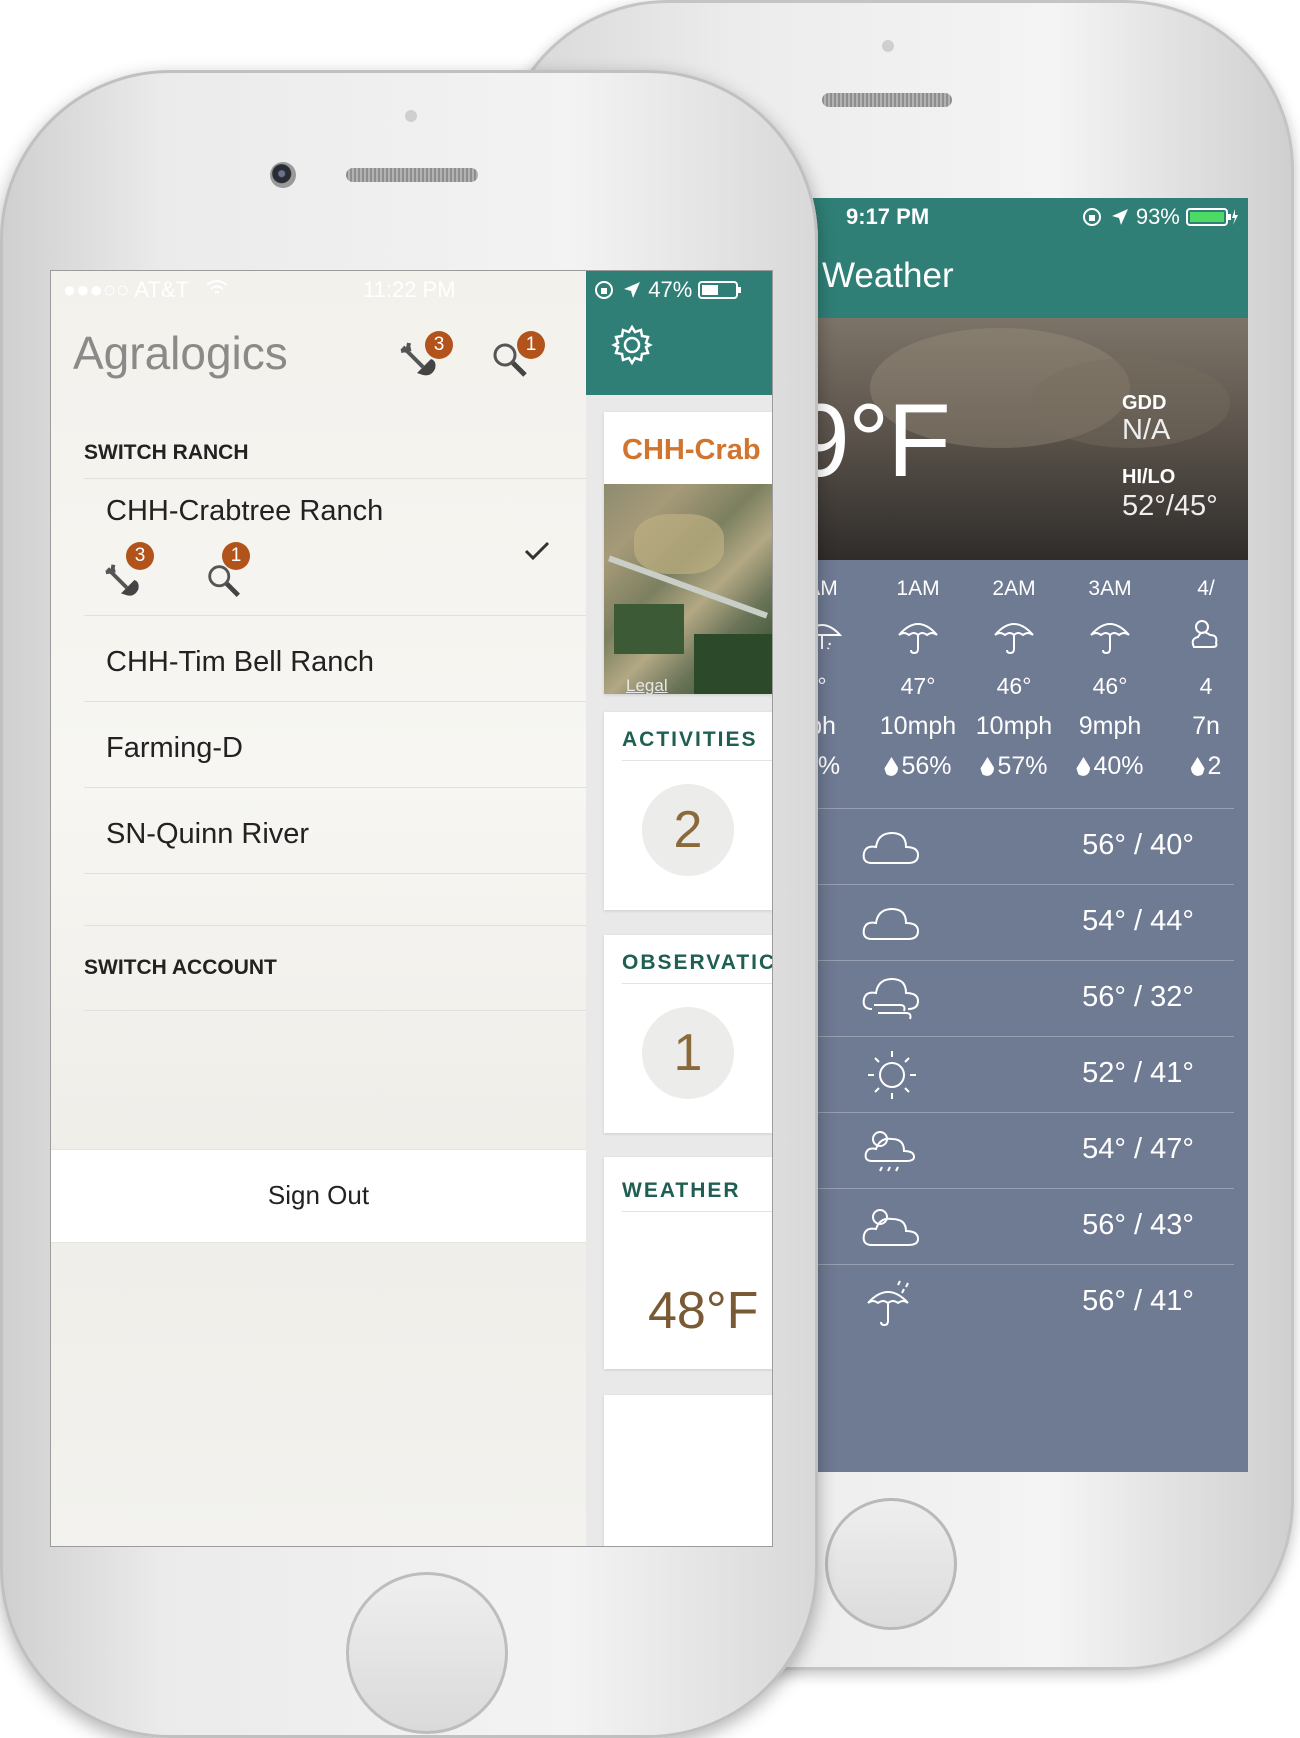 The image size is (1300, 1738). Describe the element at coordinates (439, 345) in the screenshot. I see `activities-badge: 3` at that location.